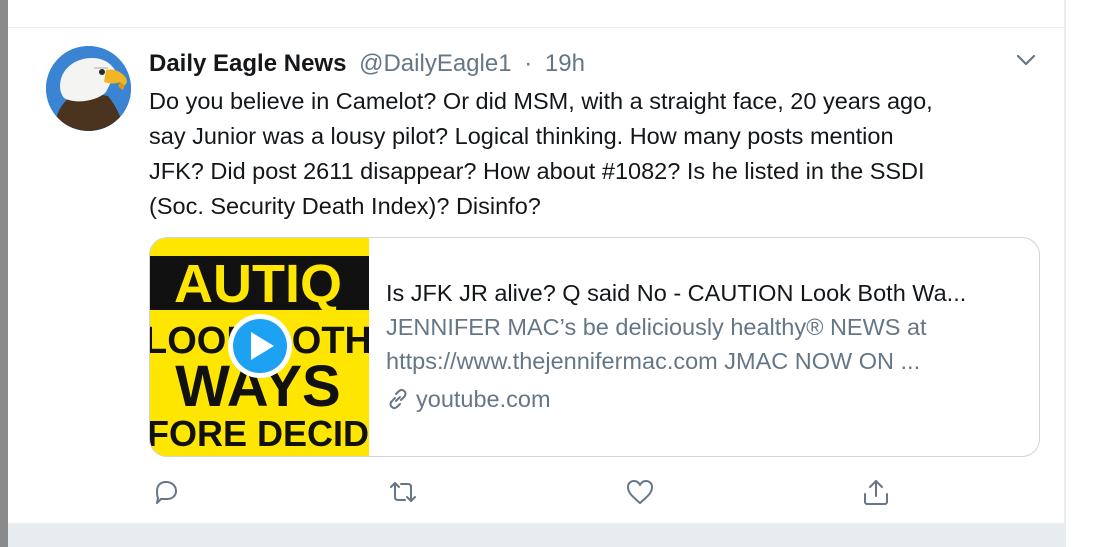 Image resolution: width=1099 pixels, height=547 pixels. I want to click on timeline-left-border, so click(4, 273).